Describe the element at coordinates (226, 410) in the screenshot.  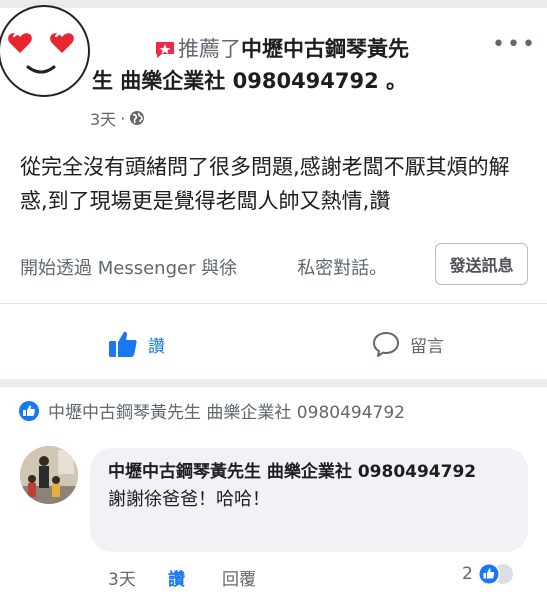
I see `reacted-page-name: 中壢中古鋼琴黃先生 曲樂企業社 0980494792` at that location.